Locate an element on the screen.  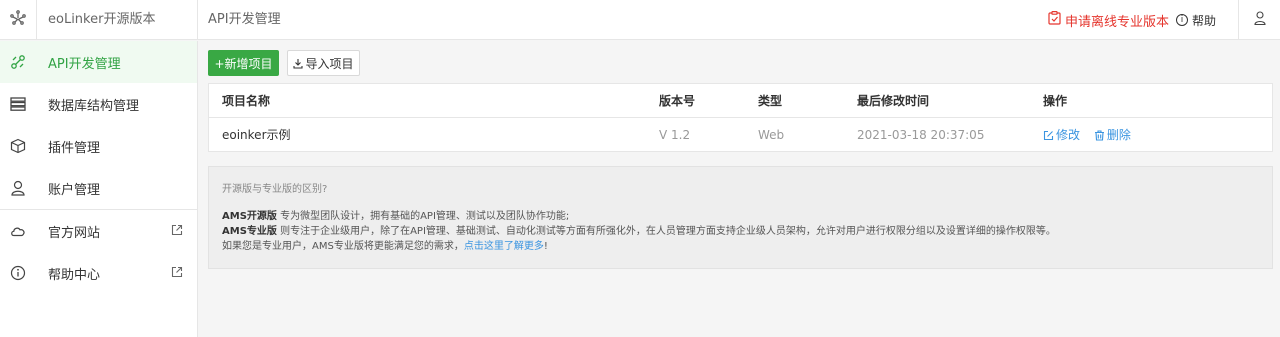
import-project-label: 导入项目 is located at coordinates (329, 63).